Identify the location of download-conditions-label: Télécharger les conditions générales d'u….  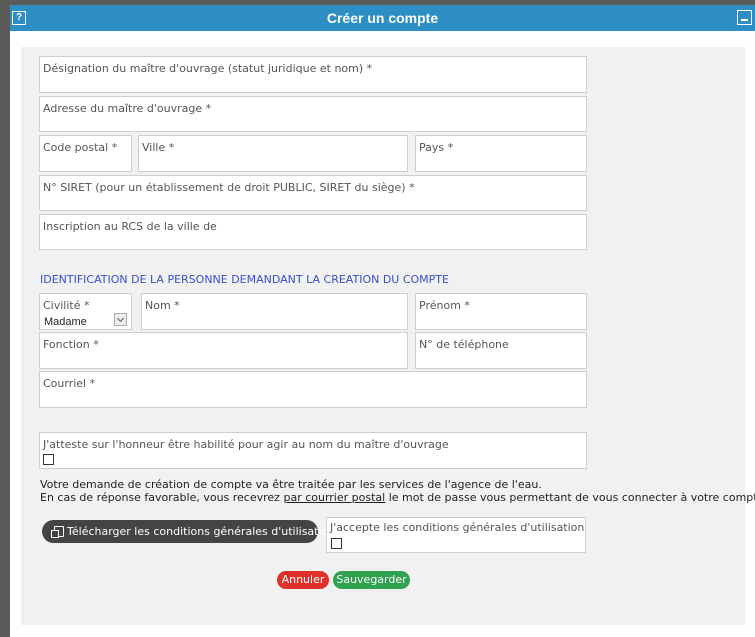
(201, 531).